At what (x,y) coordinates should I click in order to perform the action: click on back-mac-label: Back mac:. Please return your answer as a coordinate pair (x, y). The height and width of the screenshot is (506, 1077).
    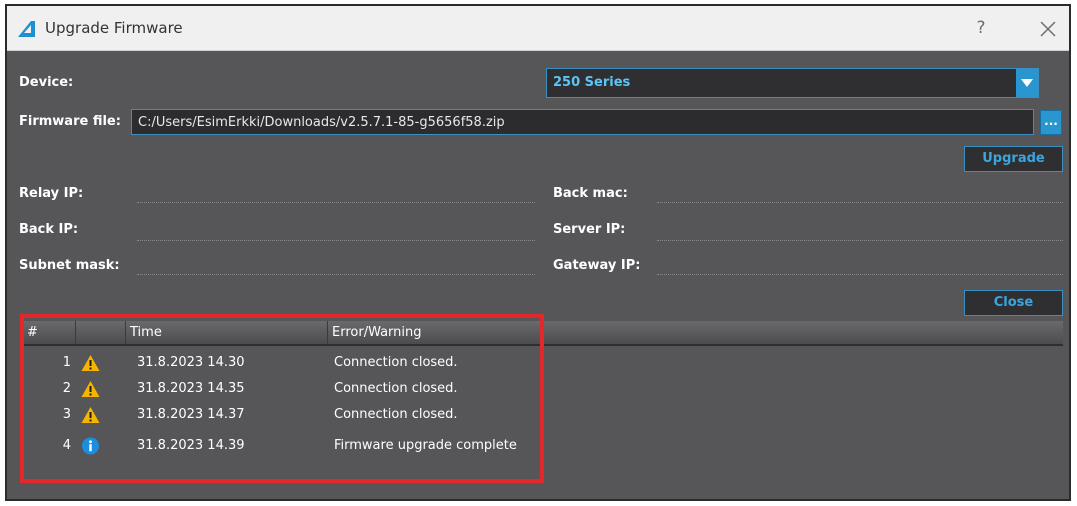
    Looking at the image, I should click on (590, 193).